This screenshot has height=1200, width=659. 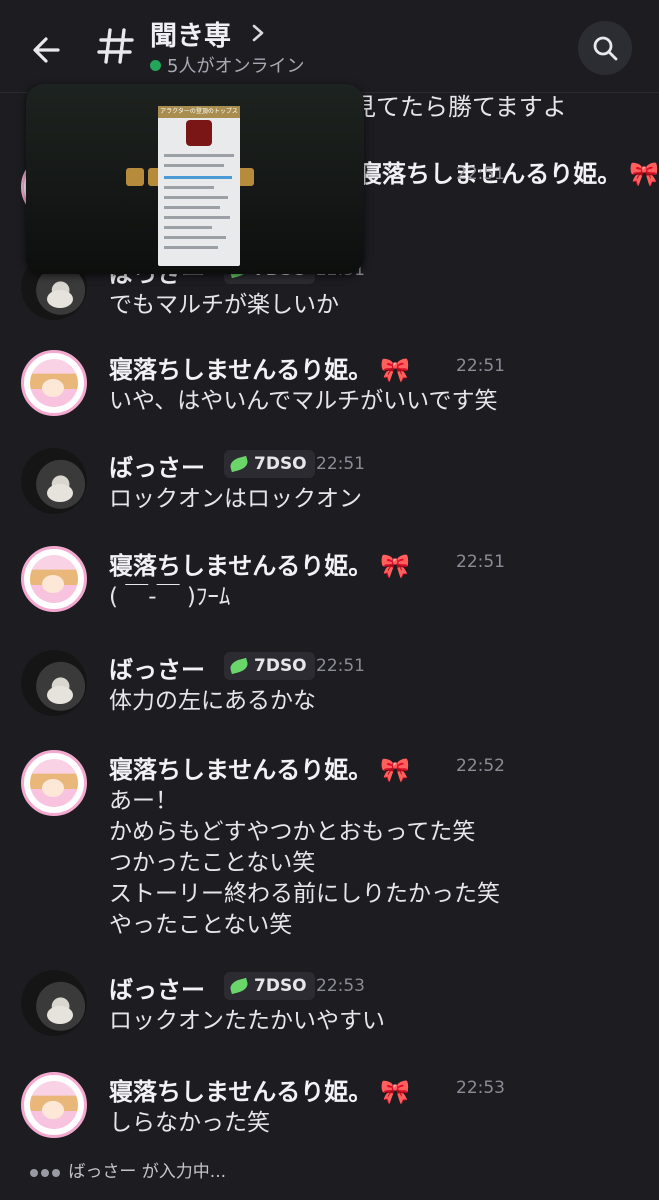 What do you see at coordinates (329, 46) in the screenshot?
I see `channel-header: 聞き専 5人がオンライン` at bounding box center [329, 46].